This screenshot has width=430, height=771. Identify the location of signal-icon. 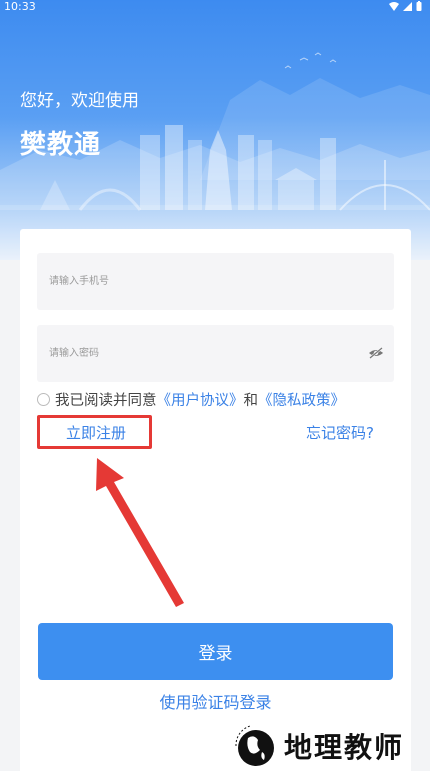
(407, 6).